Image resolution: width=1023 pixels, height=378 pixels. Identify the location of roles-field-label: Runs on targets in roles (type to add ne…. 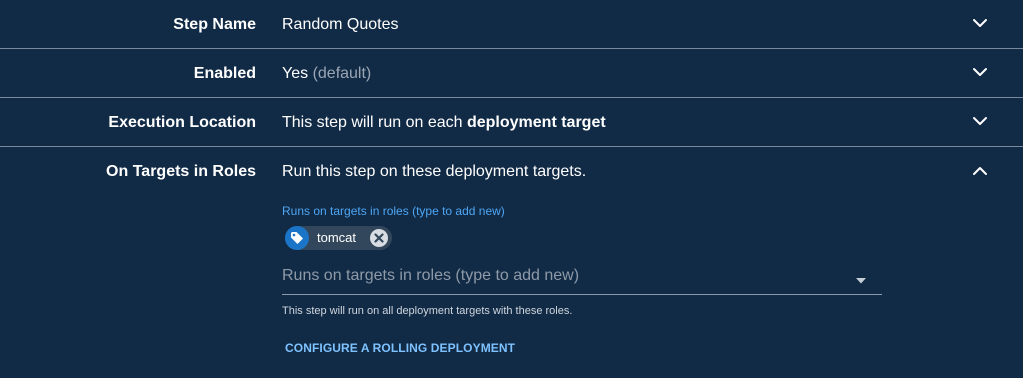
(393, 211).